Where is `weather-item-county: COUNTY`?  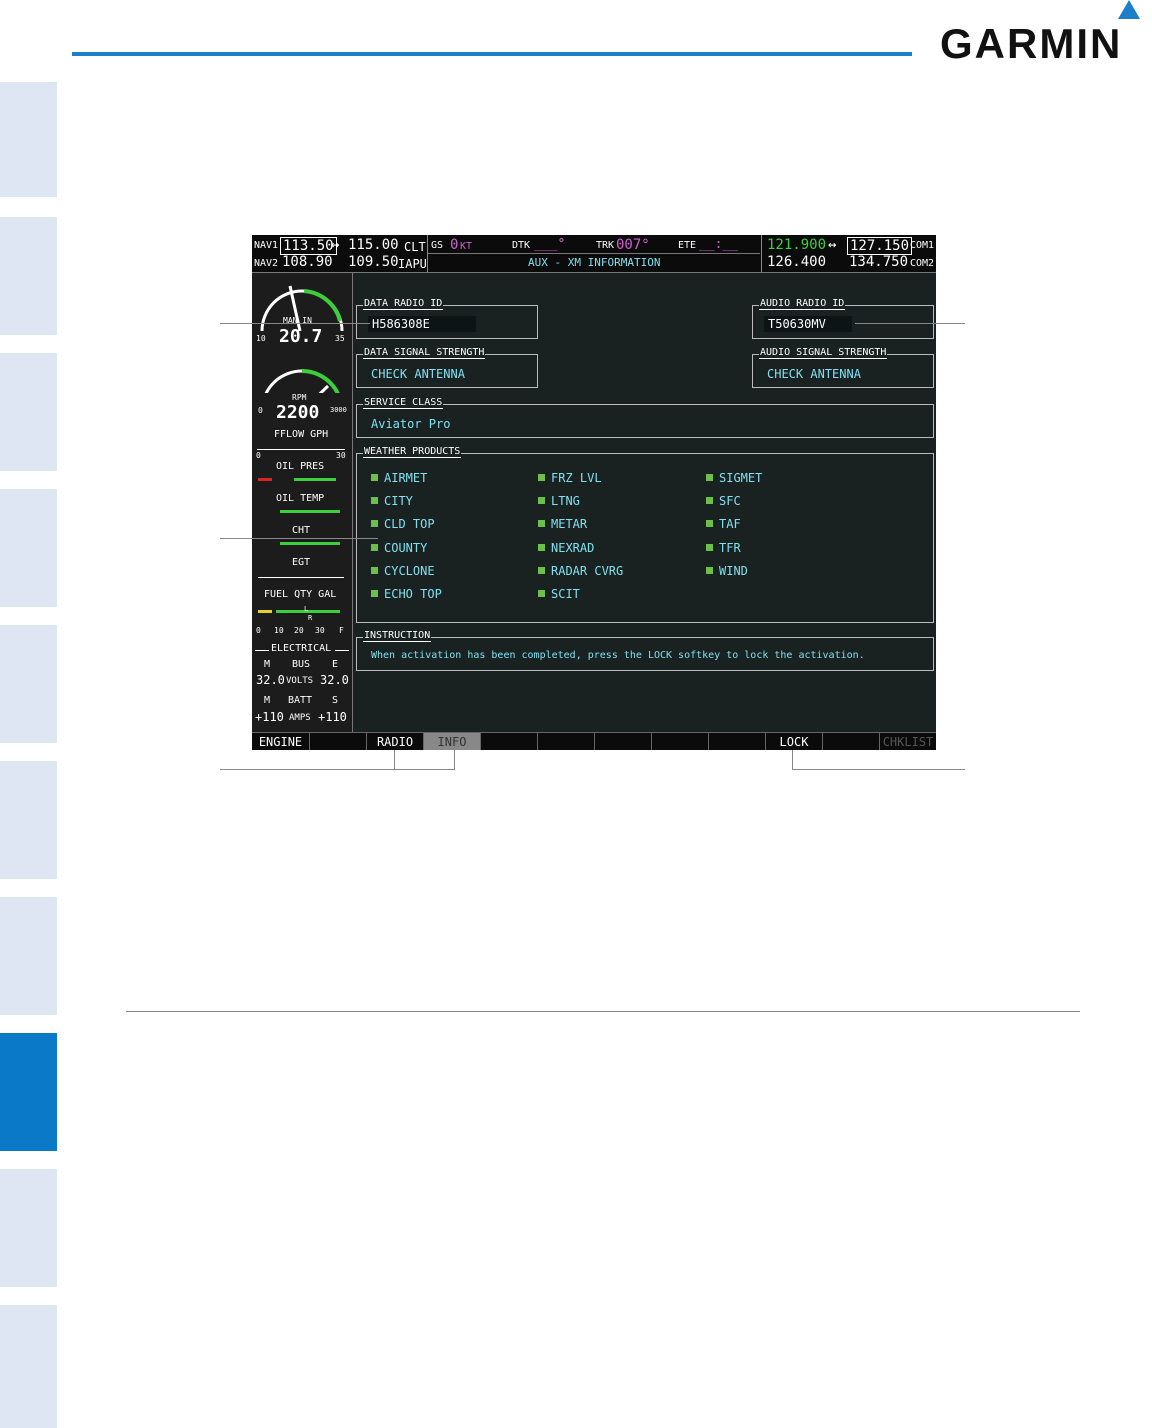
weather-item-county: COUNTY is located at coordinates (399, 548).